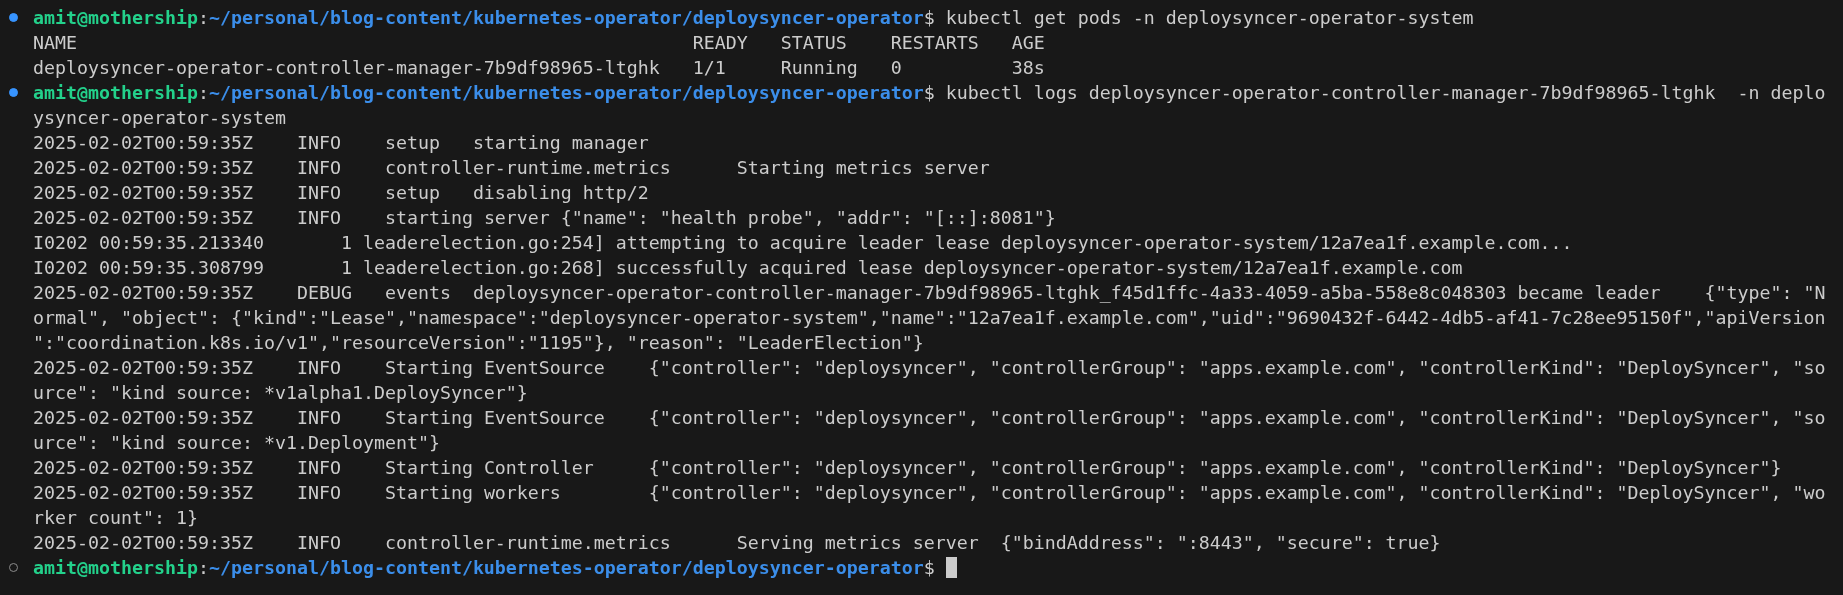  I want to click on output-line: NAME READY STATUS RESTARTS AGE, so click(539, 42).